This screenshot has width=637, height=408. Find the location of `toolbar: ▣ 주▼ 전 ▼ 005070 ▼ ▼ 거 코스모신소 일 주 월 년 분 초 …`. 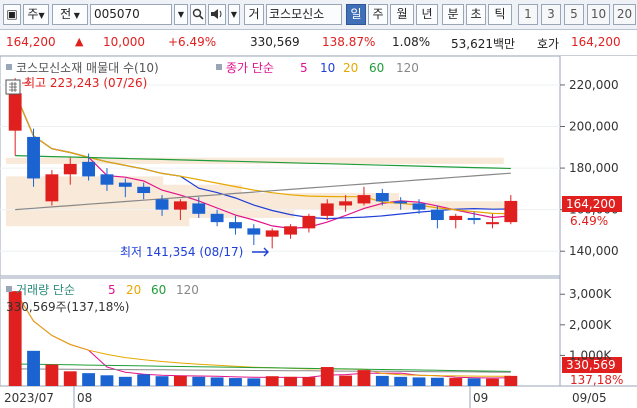

toolbar: ▣ 주▼ 전 ▼ 005070 ▼ ▼ 거 코스모신소 일 주 월 년 분 초 … is located at coordinates (318, 15).